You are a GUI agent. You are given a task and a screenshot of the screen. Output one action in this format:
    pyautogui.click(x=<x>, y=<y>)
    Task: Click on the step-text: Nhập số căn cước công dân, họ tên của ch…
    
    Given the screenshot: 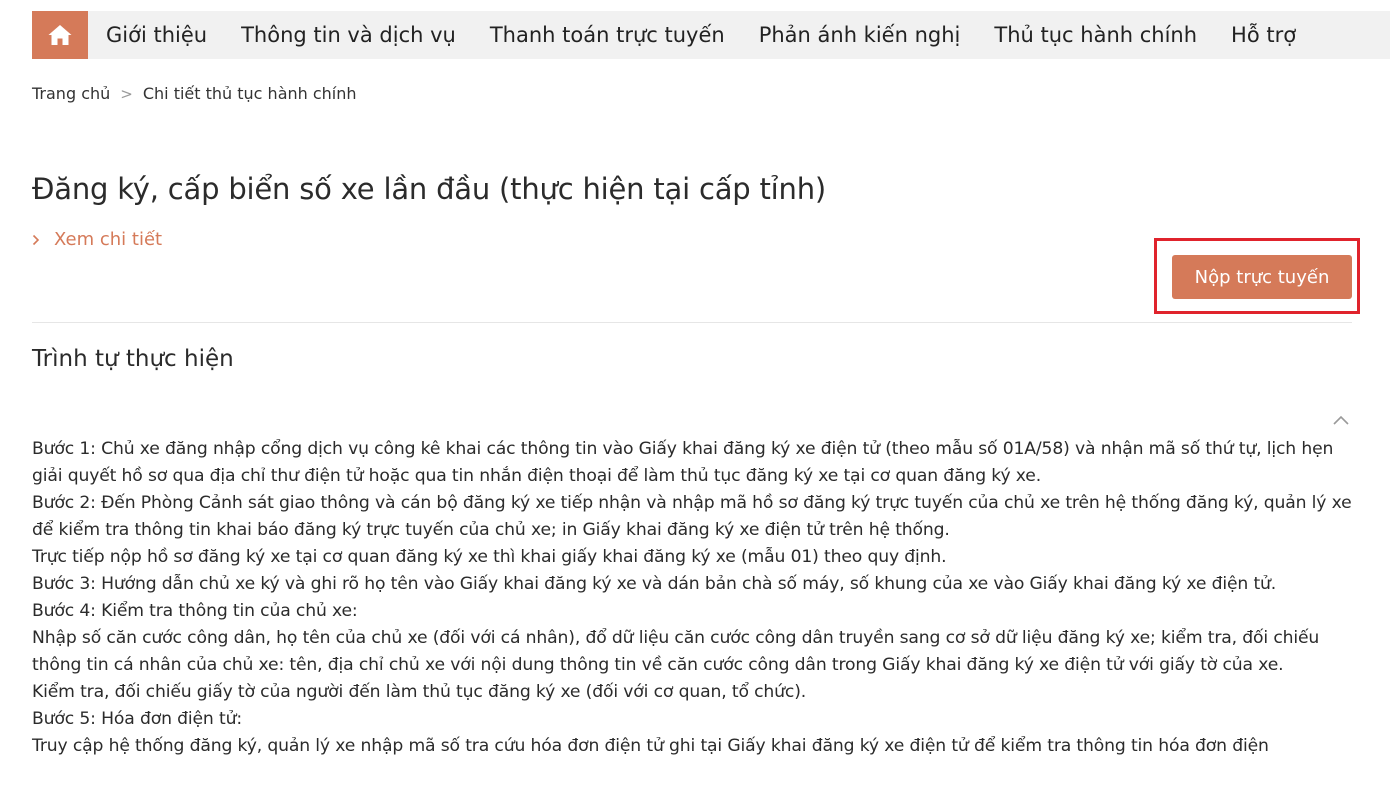 What is the action you would take?
    pyautogui.click(x=676, y=651)
    